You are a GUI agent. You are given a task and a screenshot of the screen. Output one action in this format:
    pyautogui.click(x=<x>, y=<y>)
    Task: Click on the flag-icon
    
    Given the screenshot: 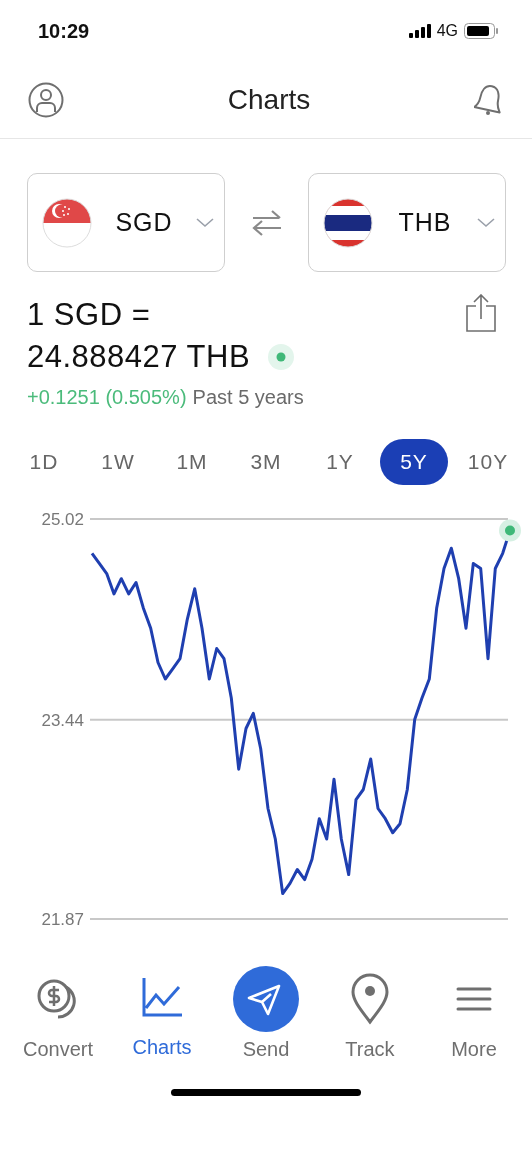 What is the action you would take?
    pyautogui.click(x=67, y=222)
    